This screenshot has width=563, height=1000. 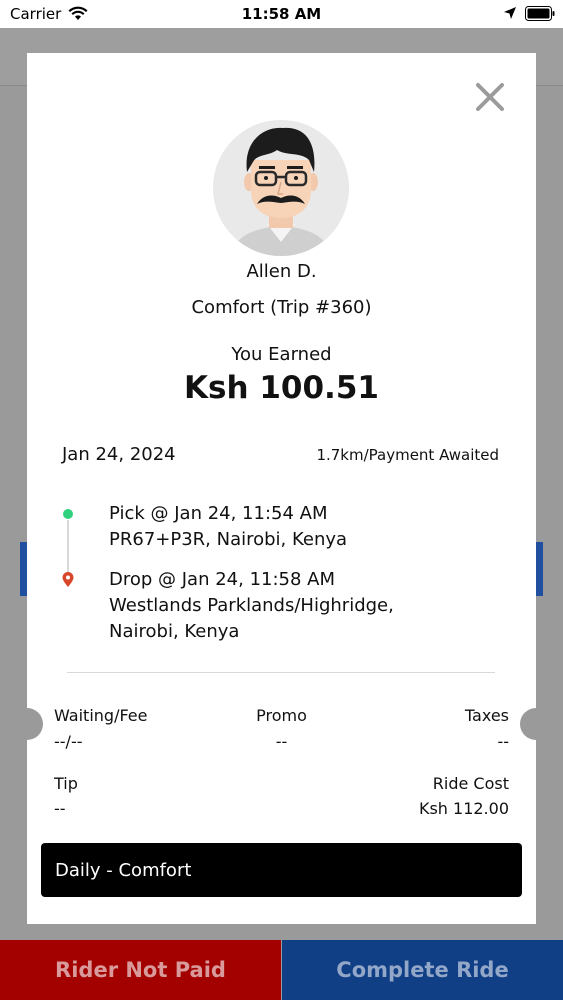 I want to click on route-connector, so click(x=68, y=546).